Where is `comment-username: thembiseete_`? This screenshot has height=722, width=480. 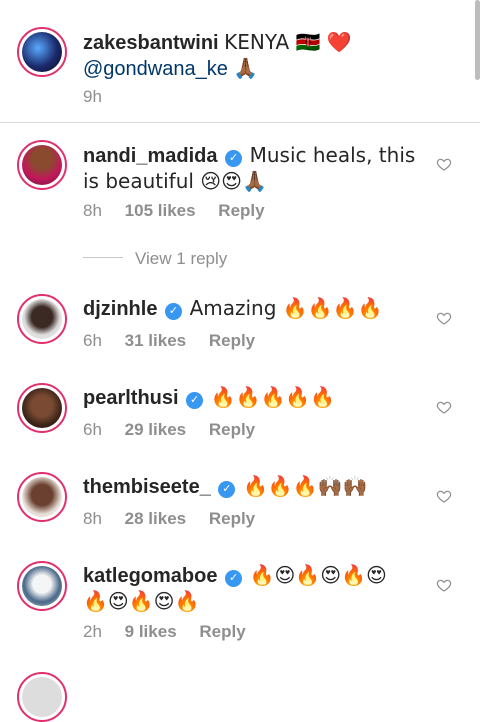 comment-username: thembiseete_ is located at coordinates (147, 487).